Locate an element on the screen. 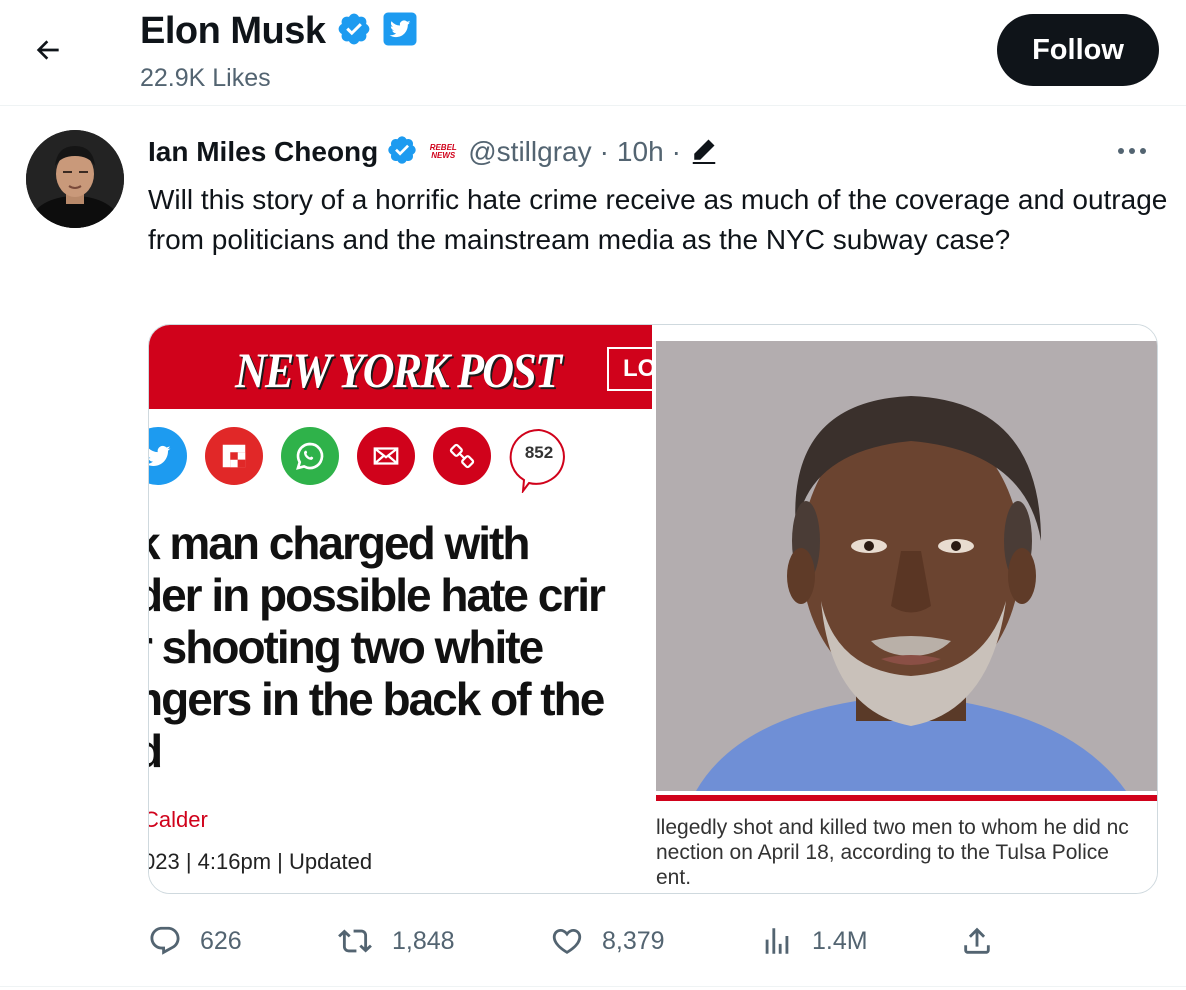 The width and height of the screenshot is (1186, 990). reply-count: 626 is located at coordinates (221, 940).